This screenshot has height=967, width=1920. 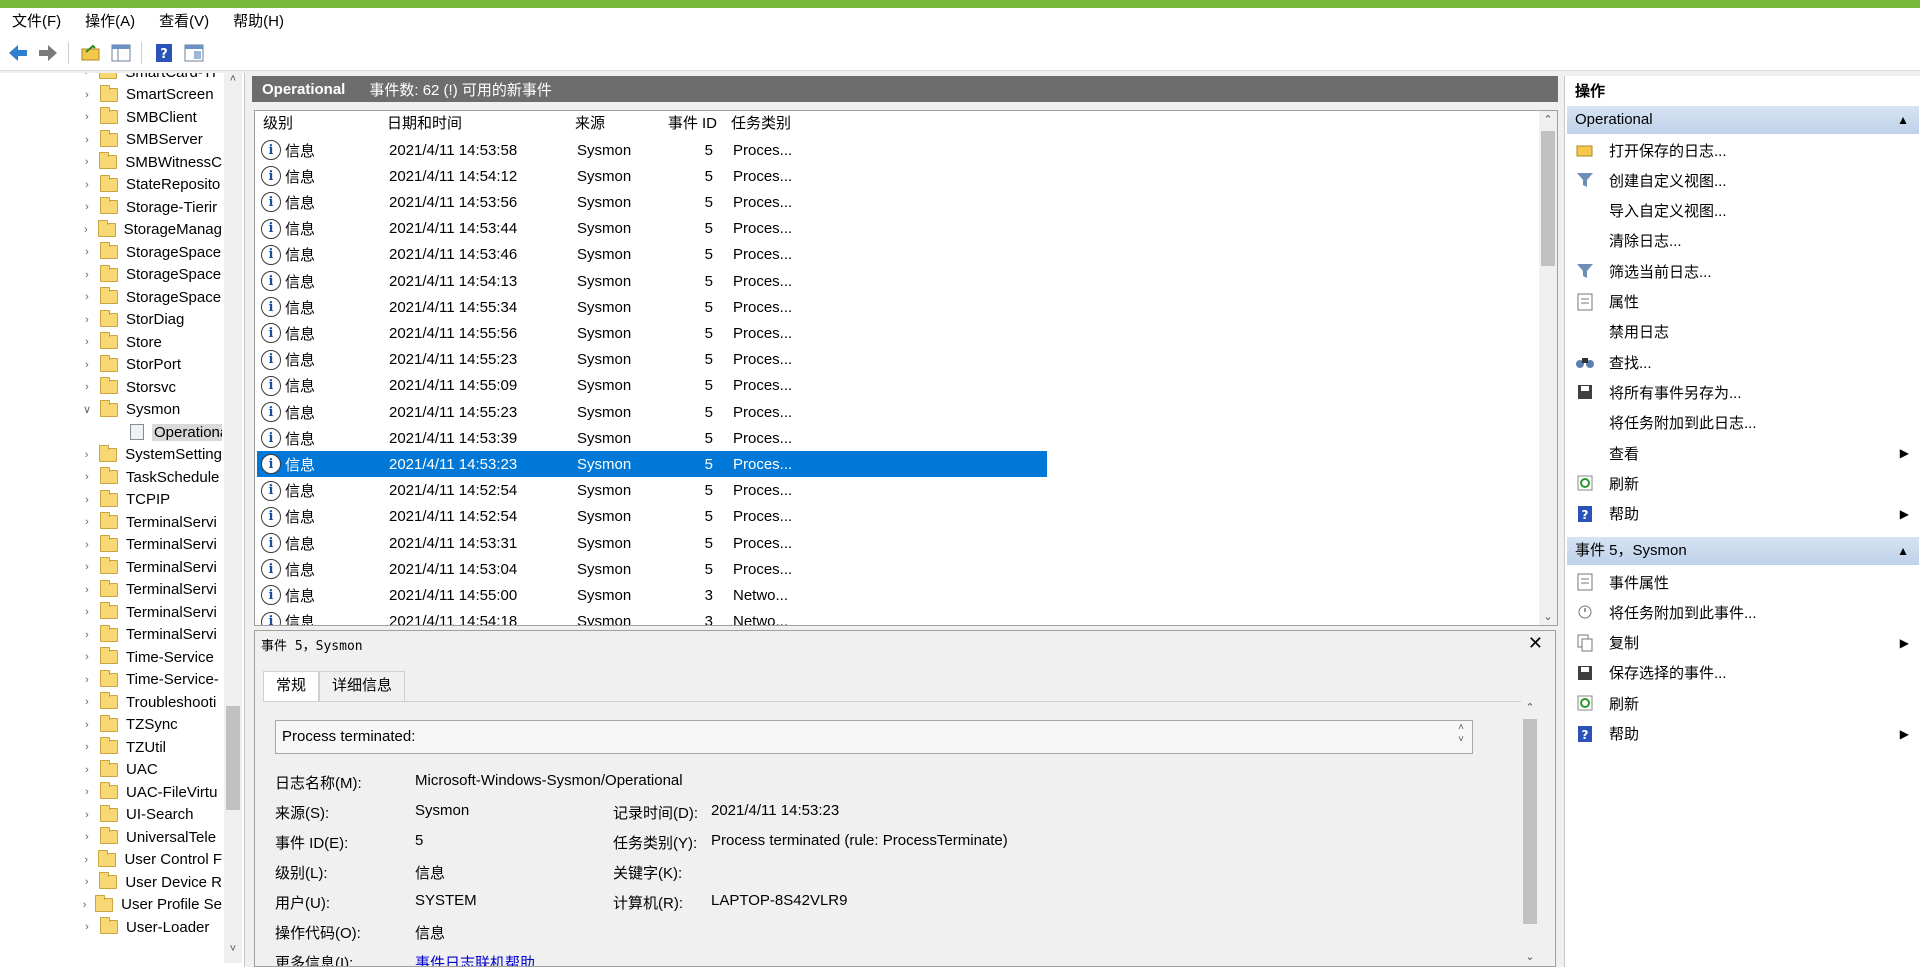 I want to click on tree-item: › SMBWitnessC, so click(x=111, y=162).